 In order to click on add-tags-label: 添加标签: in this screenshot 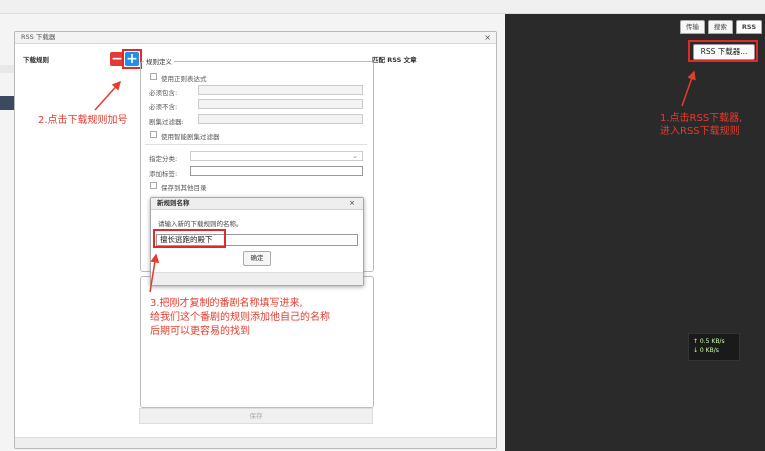, I will do `click(163, 174)`.